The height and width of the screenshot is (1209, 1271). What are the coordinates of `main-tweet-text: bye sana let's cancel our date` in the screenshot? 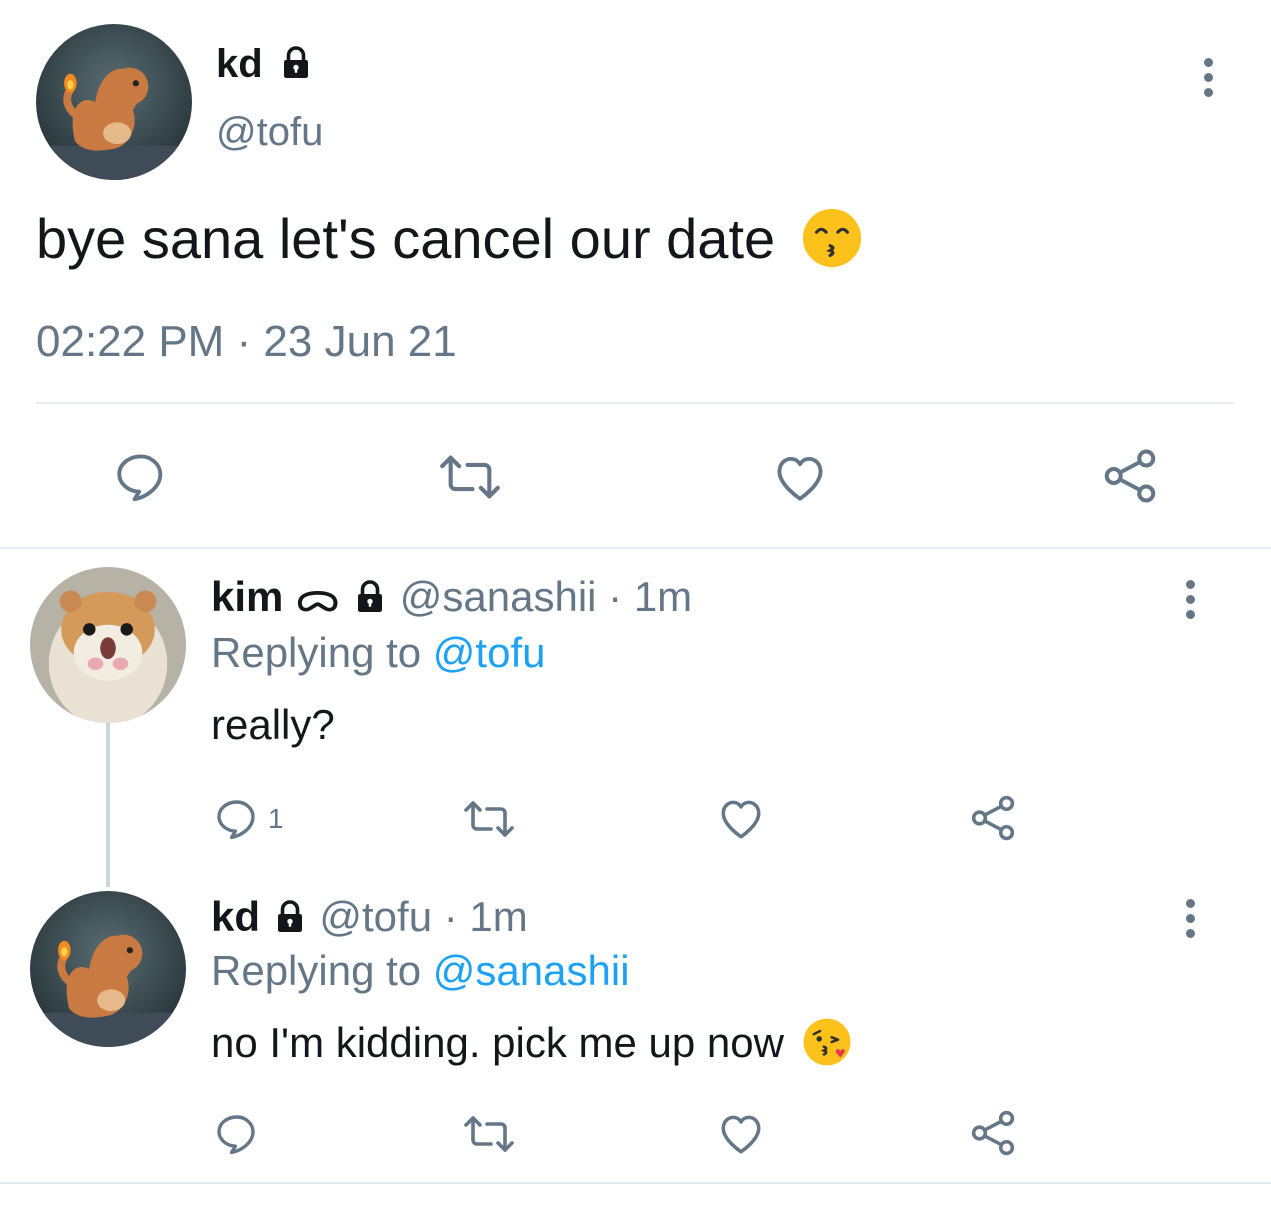 It's located at (449, 239).